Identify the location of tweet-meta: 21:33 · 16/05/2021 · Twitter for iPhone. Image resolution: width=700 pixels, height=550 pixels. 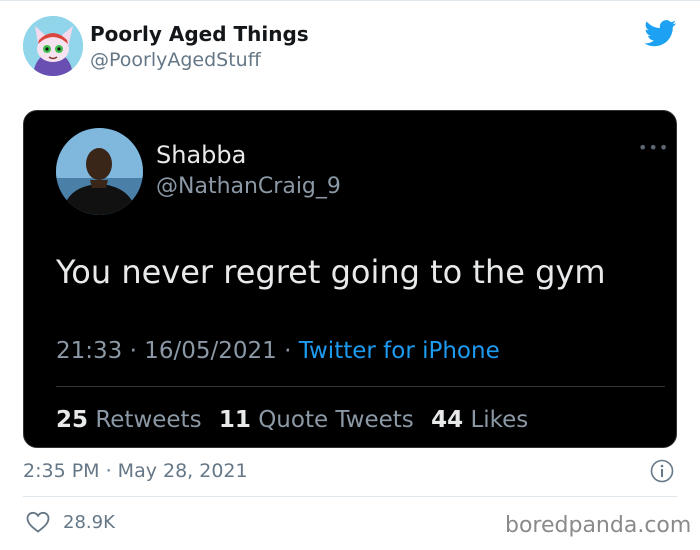
(278, 351).